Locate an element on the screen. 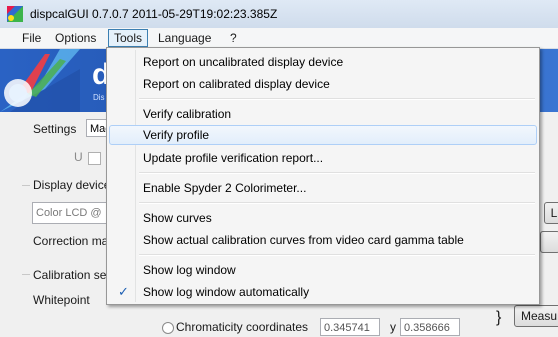 The width and height of the screenshot is (558, 337). menu-item-label: Verify calibration is located at coordinates (187, 114).